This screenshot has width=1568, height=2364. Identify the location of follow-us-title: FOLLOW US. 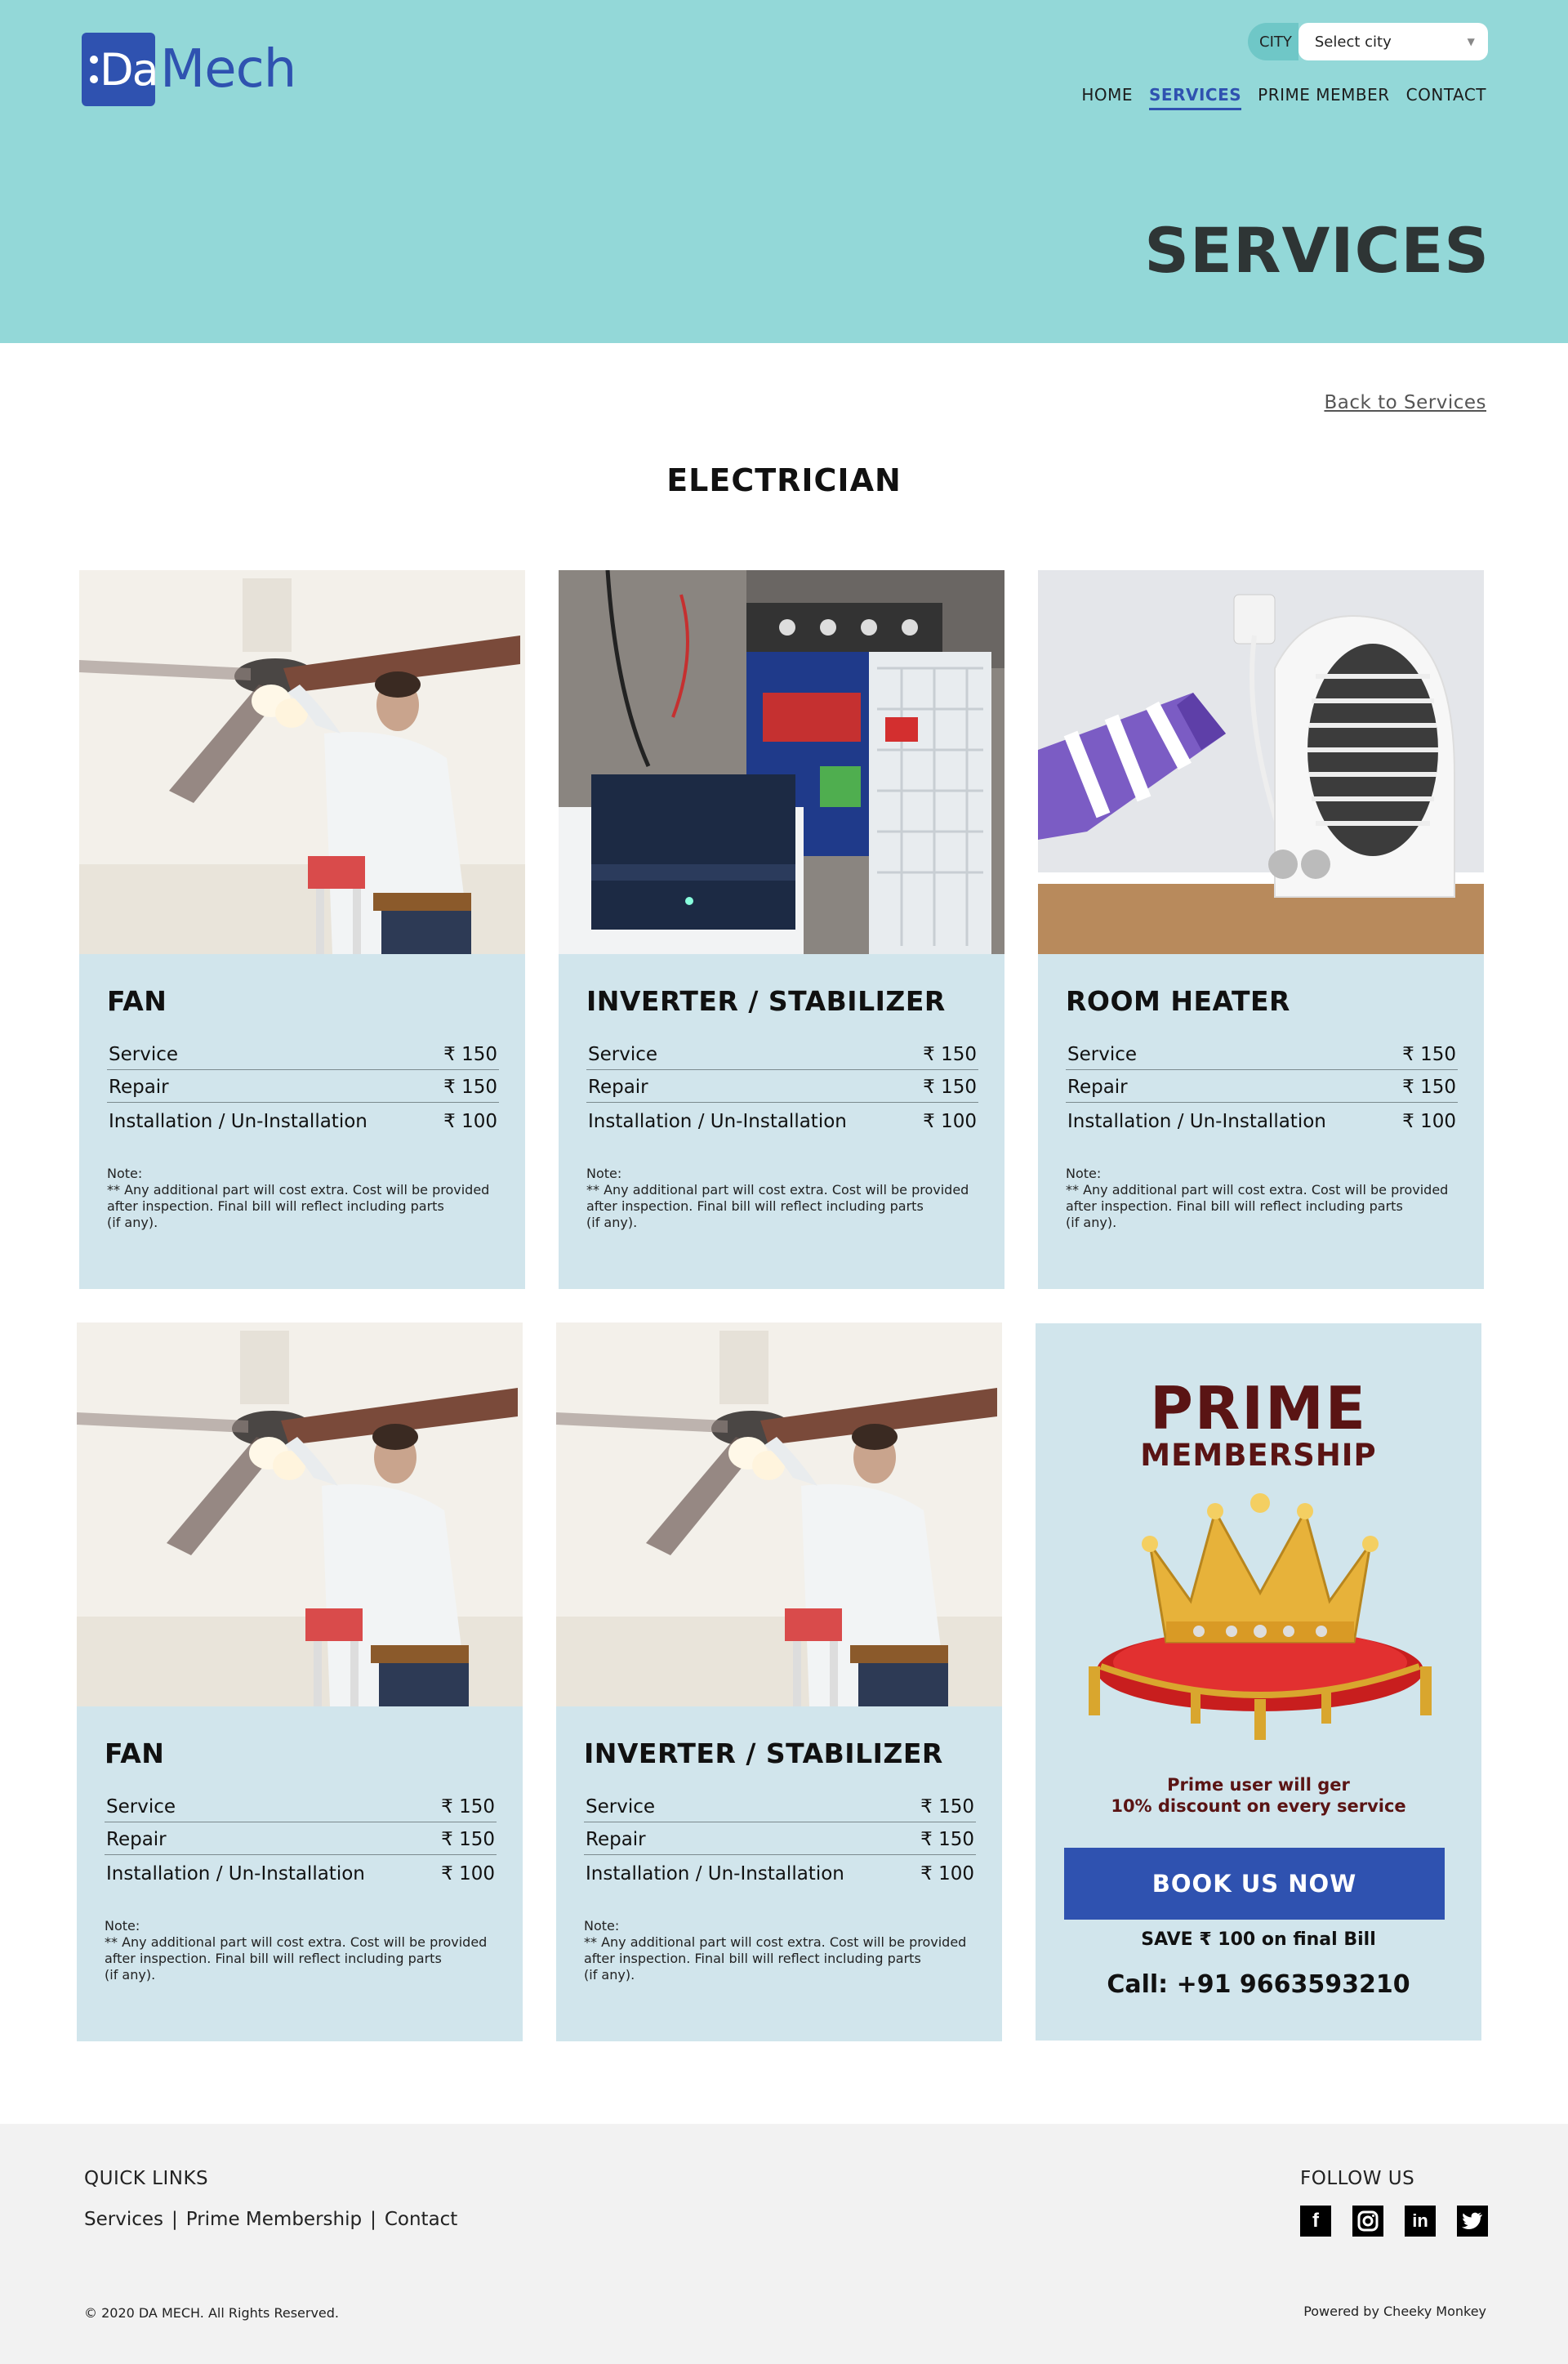
(1357, 2178).